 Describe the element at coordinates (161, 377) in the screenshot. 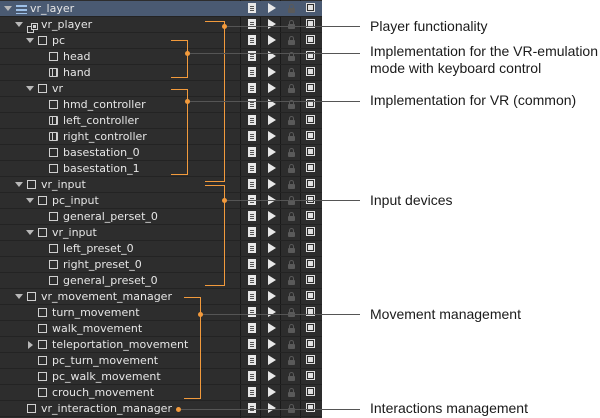

I see `outliner-row: pc_walk_movement` at that location.